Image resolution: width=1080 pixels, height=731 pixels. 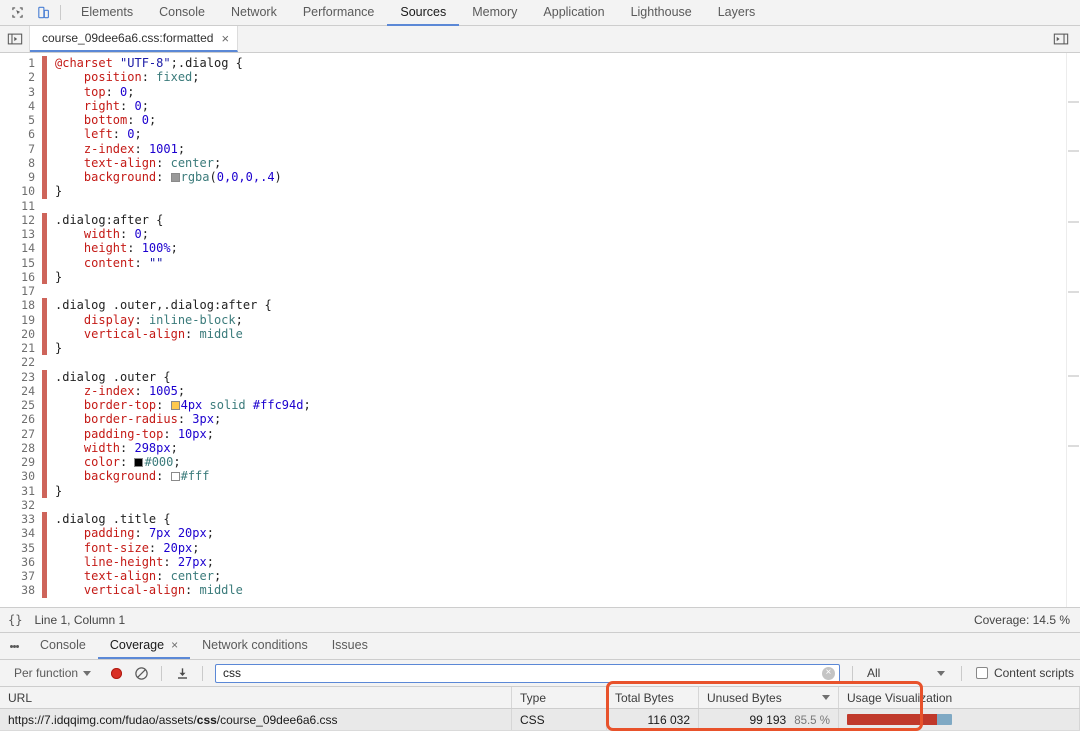 What do you see at coordinates (533, 63) in the screenshot?
I see `code-line: 1 @charset "UTF-8";.dialog {` at bounding box center [533, 63].